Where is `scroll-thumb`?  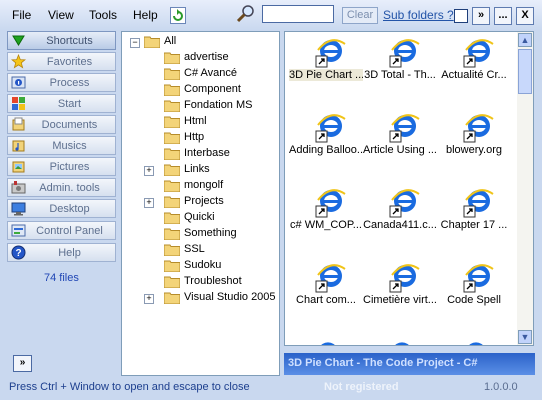 scroll-thumb is located at coordinates (525, 71).